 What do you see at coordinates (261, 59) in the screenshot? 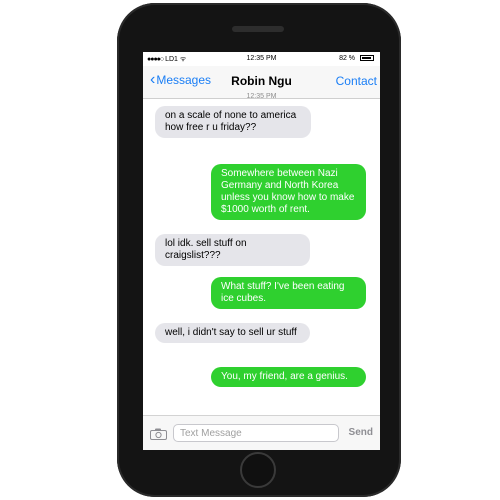
I see `status-bar: ●●●●○ LD1 ᯤ 12:35 PM 82 %` at bounding box center [261, 59].